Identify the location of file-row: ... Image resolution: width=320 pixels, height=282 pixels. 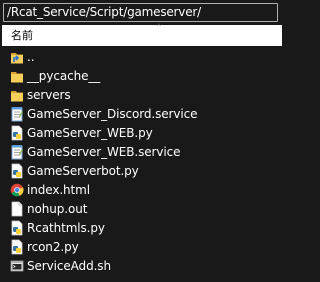
(141, 57).